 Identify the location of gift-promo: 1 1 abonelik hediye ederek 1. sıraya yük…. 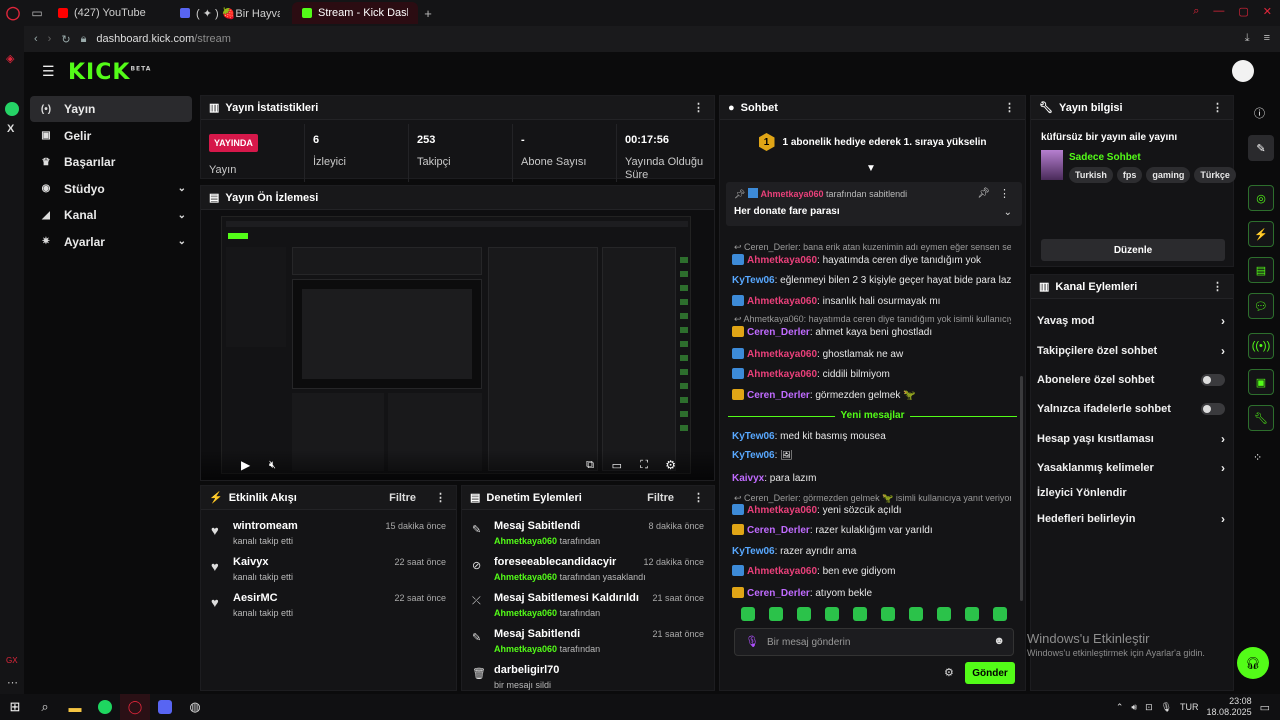
(872, 142).